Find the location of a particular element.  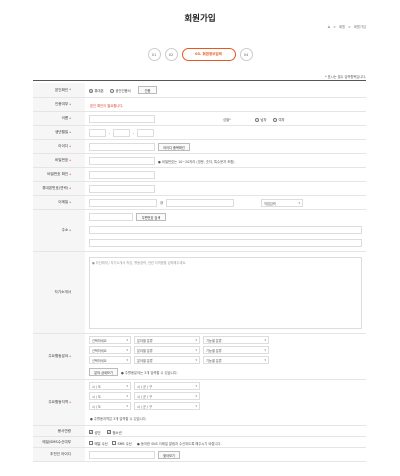

intro-textarea: ● 자신에게 / 자기소개서 작성, 활동경력, 관련 자격증을 입력해주세요. is located at coordinates (225, 293).